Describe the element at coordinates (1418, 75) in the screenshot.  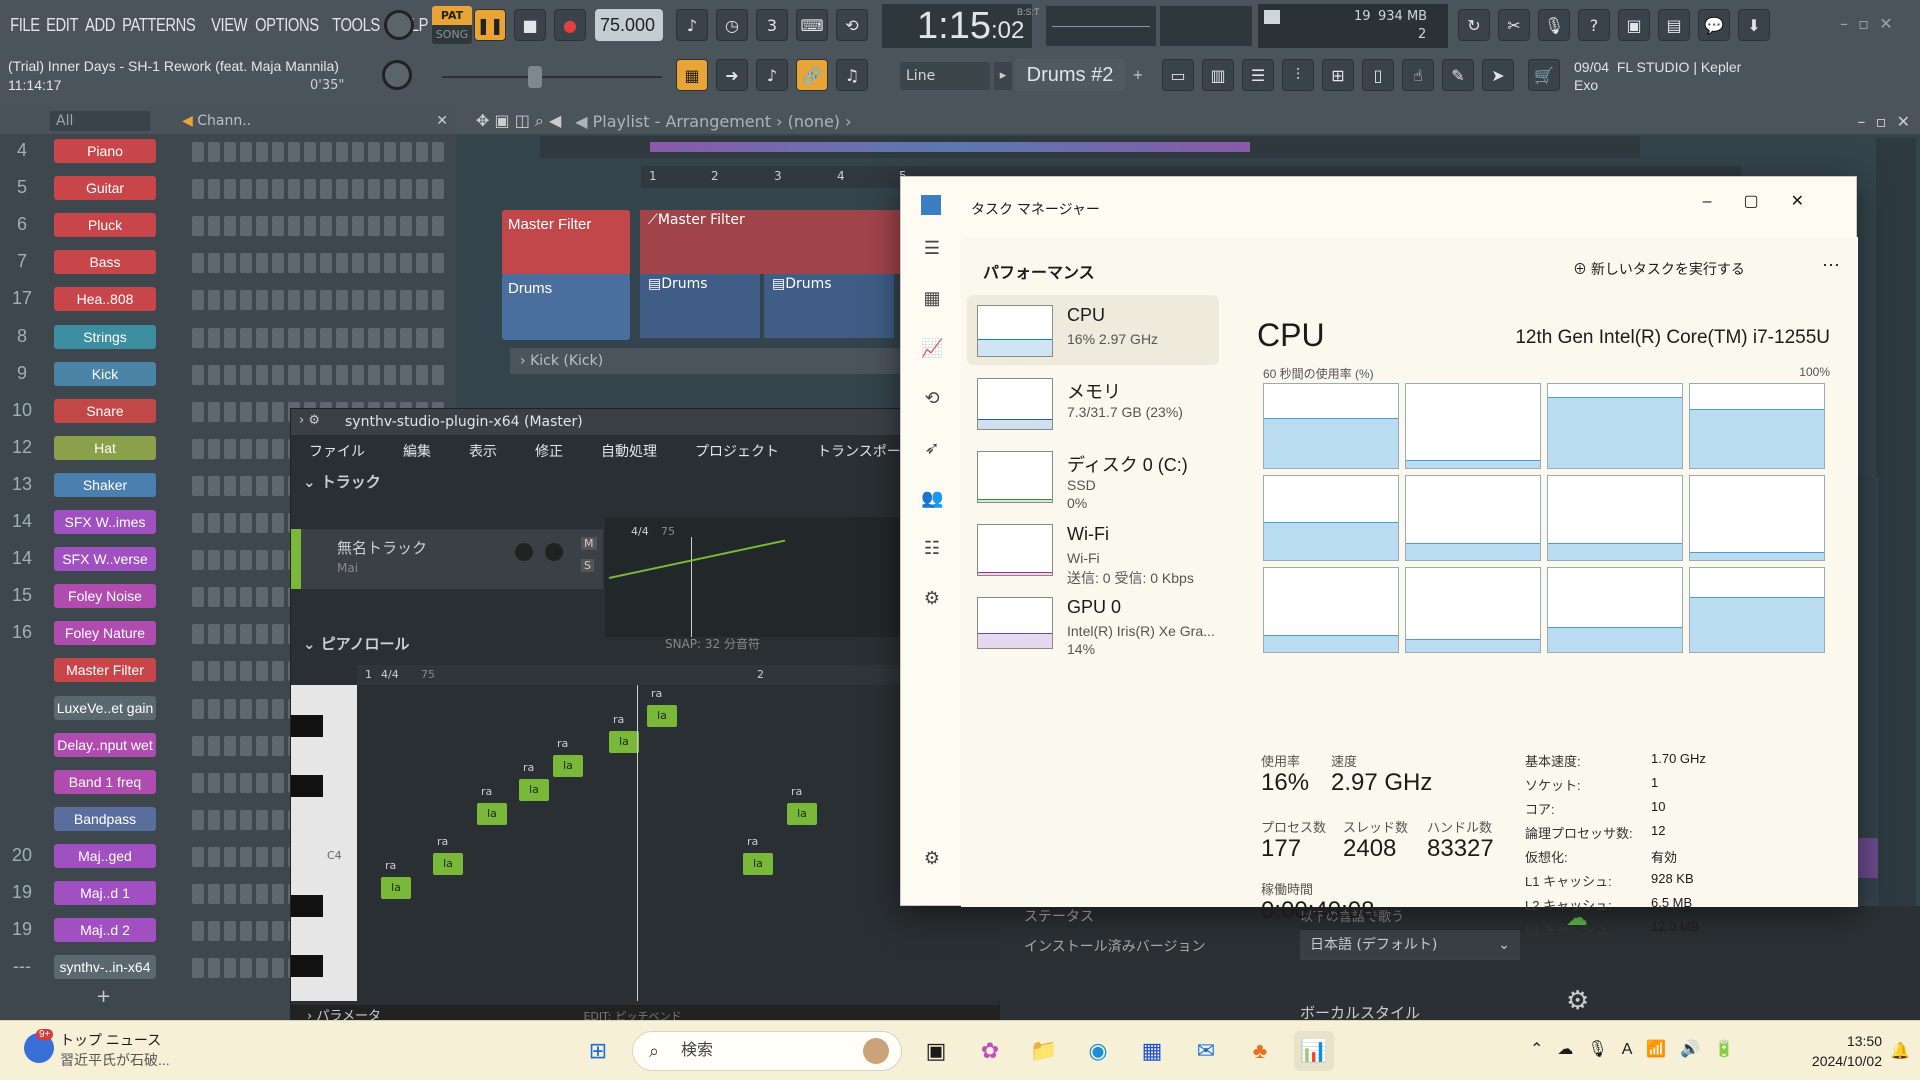
I see `touch-icon: ☝` at that location.